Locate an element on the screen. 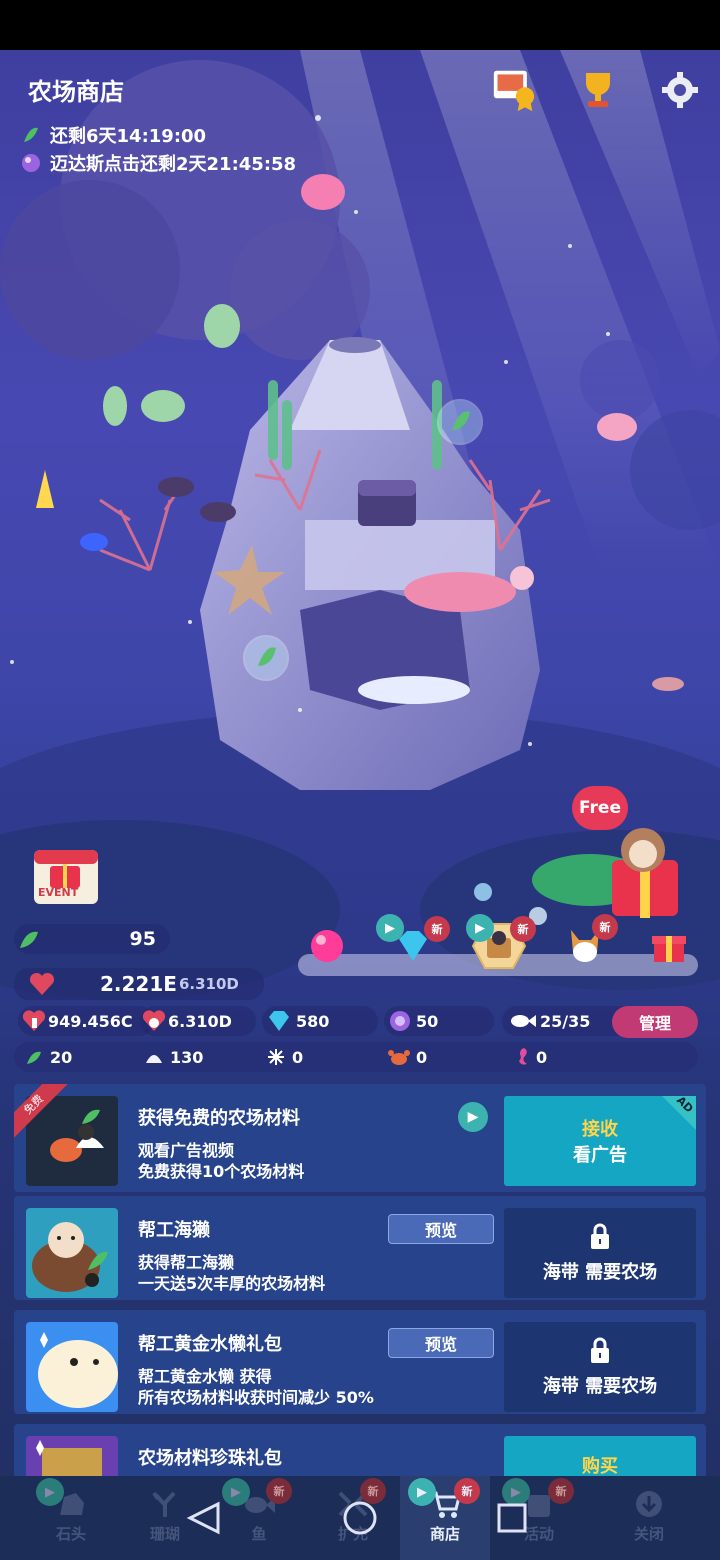  buy-button: 购买 is located at coordinates (600, 1458).